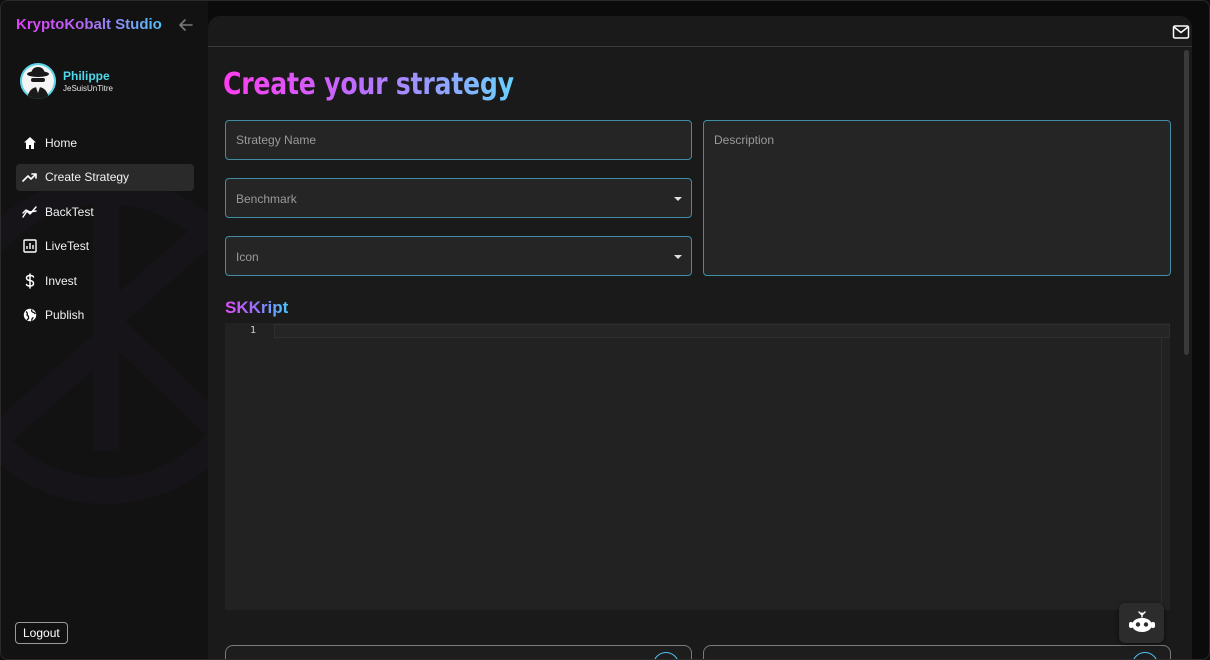 The width and height of the screenshot is (1210, 660). I want to click on top-bar, so click(700, 31).